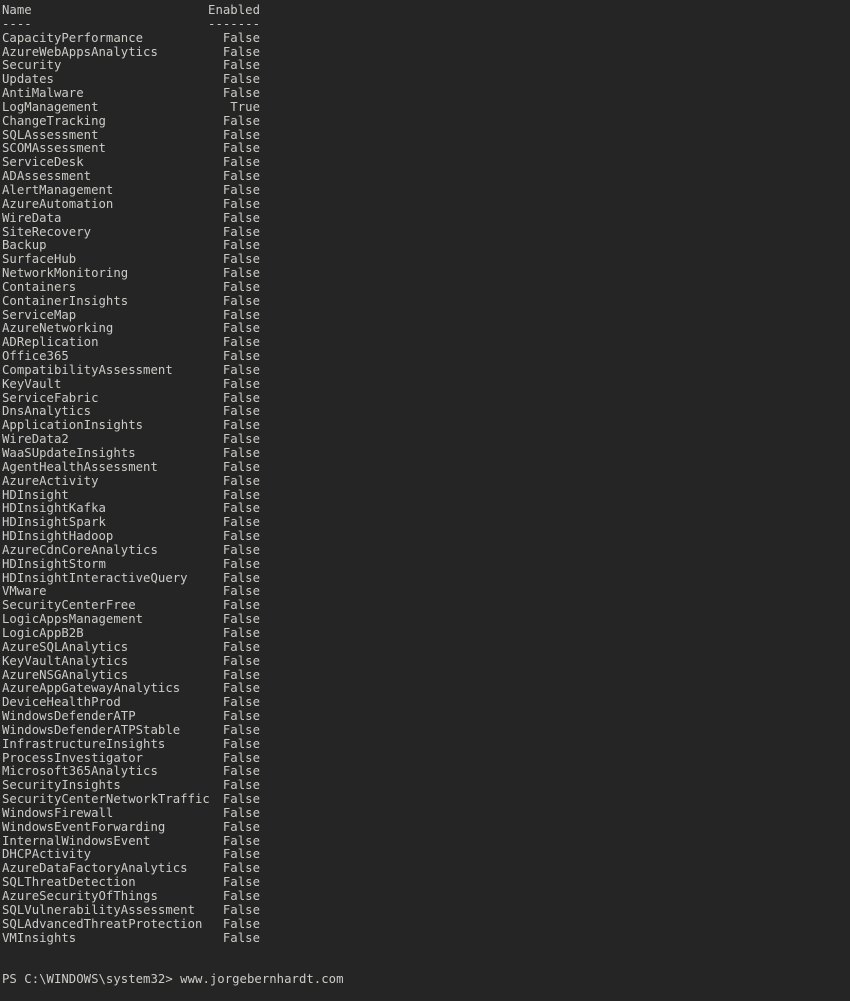 This screenshot has width=850, height=1001. Describe the element at coordinates (426, 605) in the screenshot. I see `table-row: SecurityCenterFree False` at that location.